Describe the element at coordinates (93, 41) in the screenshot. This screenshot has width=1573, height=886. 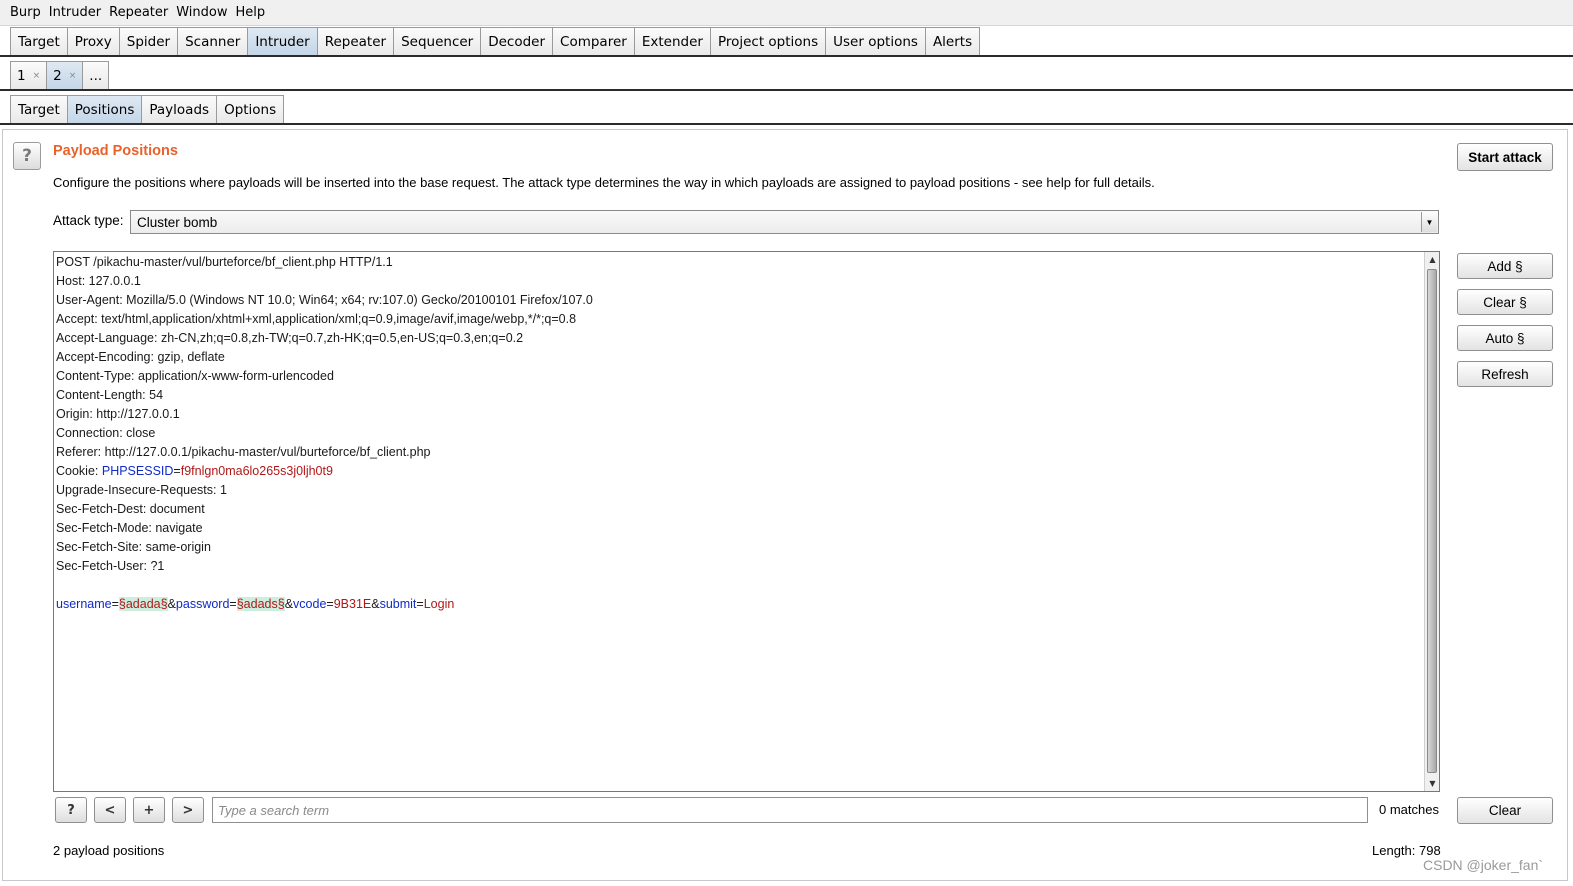
I see `tab-proxy: Proxy` at that location.